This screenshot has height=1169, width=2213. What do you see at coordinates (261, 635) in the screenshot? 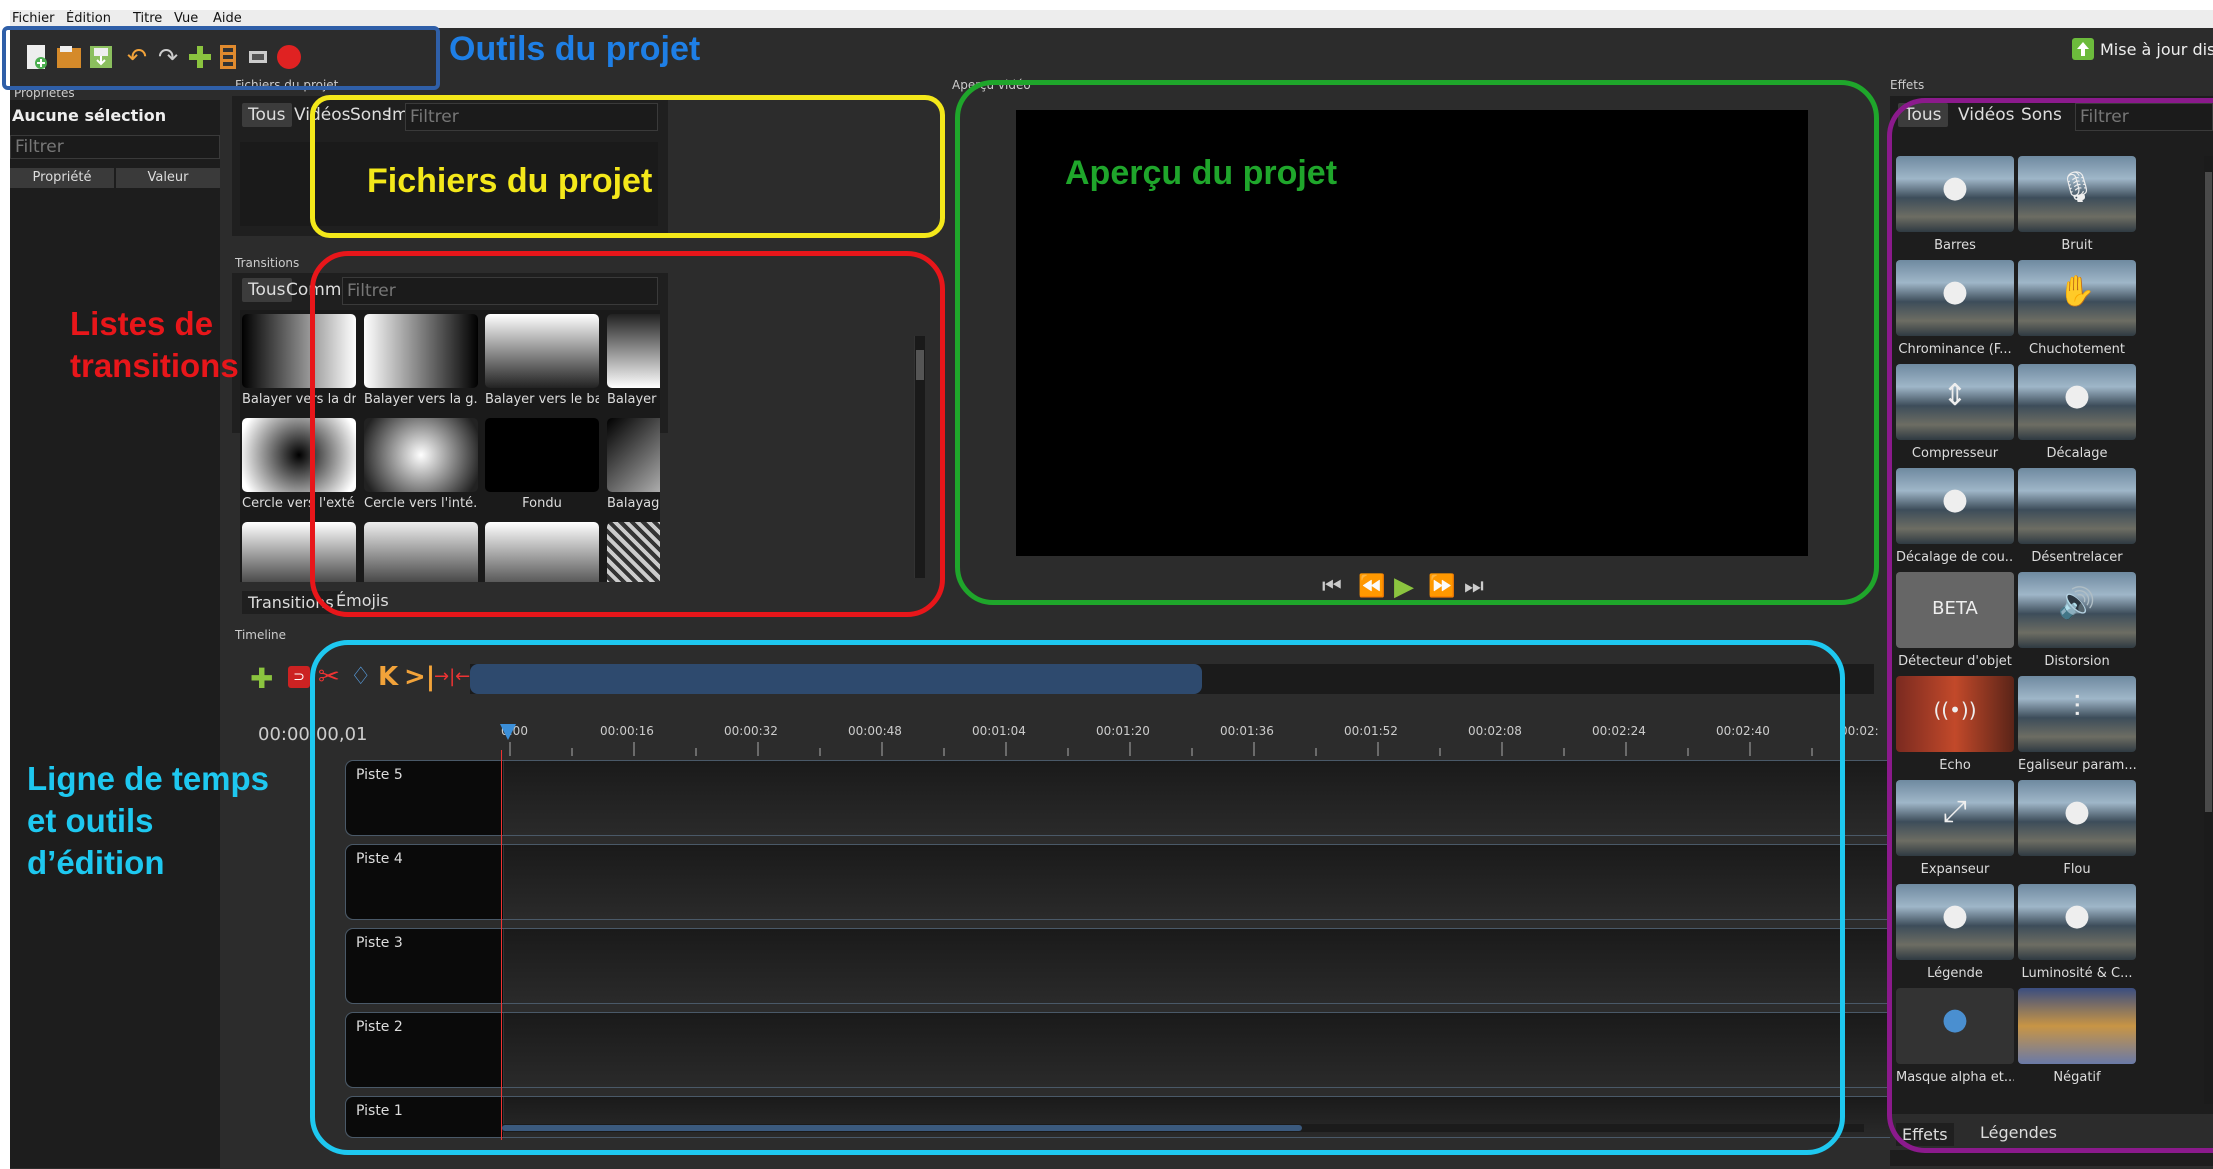
I see `timeline-dock-title: Timeline` at bounding box center [261, 635].